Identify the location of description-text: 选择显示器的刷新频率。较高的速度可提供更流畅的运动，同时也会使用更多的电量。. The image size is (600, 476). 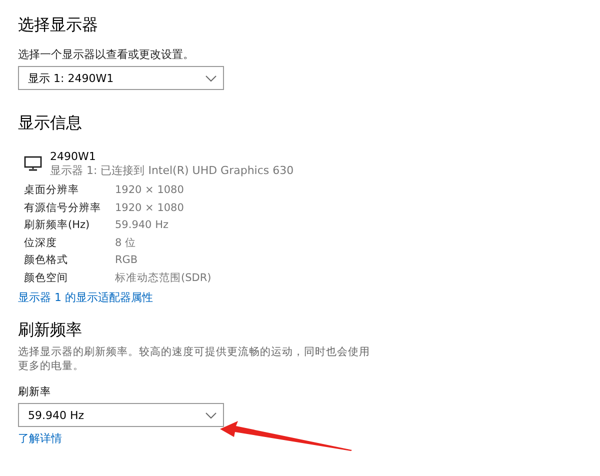
(194, 359).